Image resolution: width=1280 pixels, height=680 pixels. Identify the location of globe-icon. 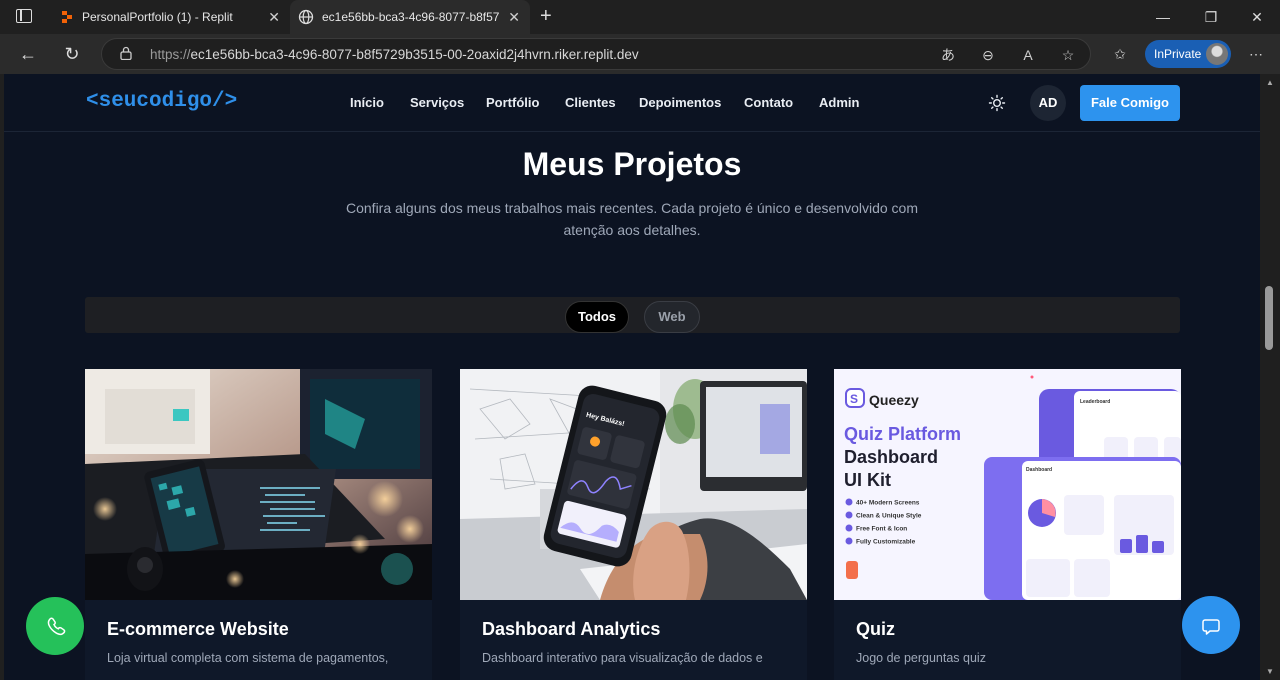
(306, 17).